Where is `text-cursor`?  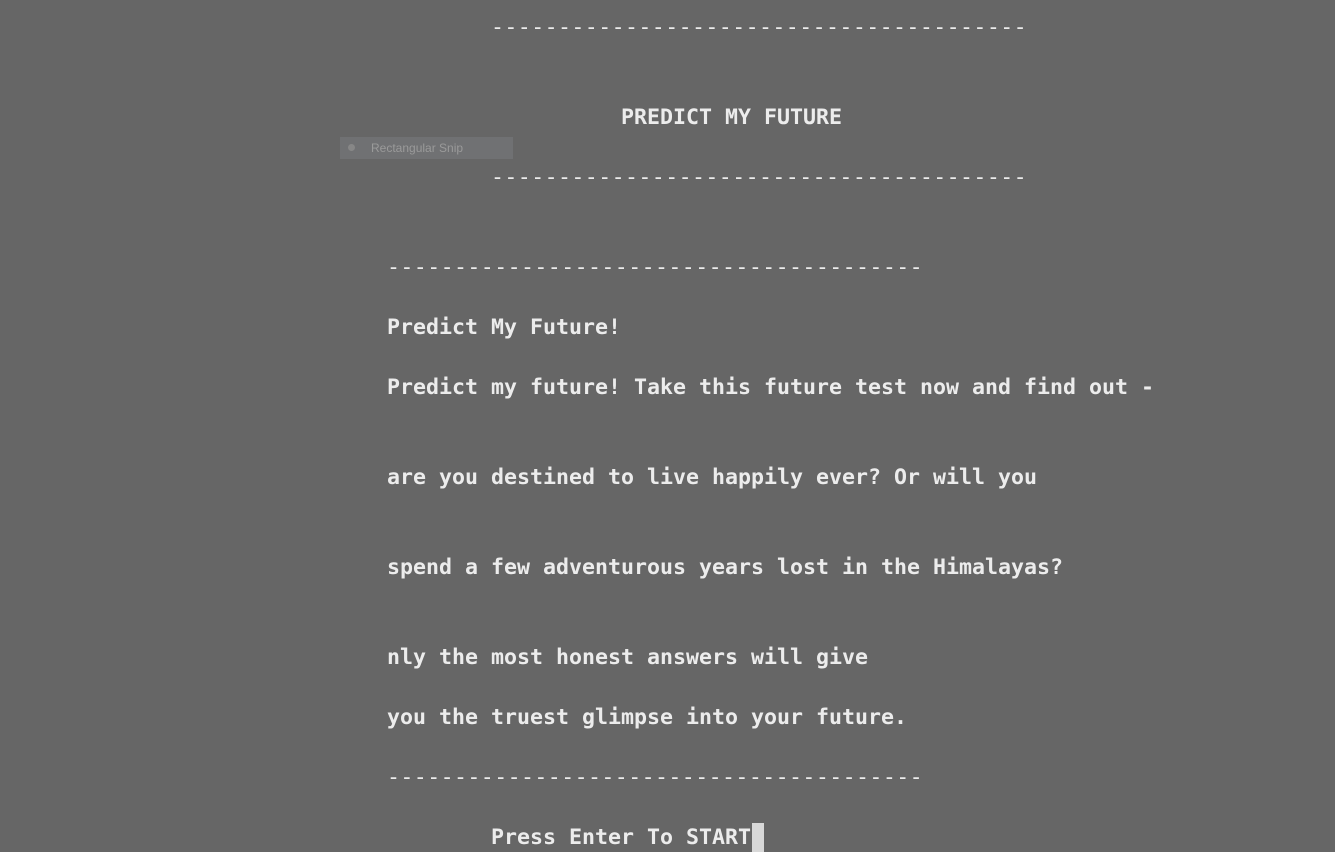 text-cursor is located at coordinates (758, 837).